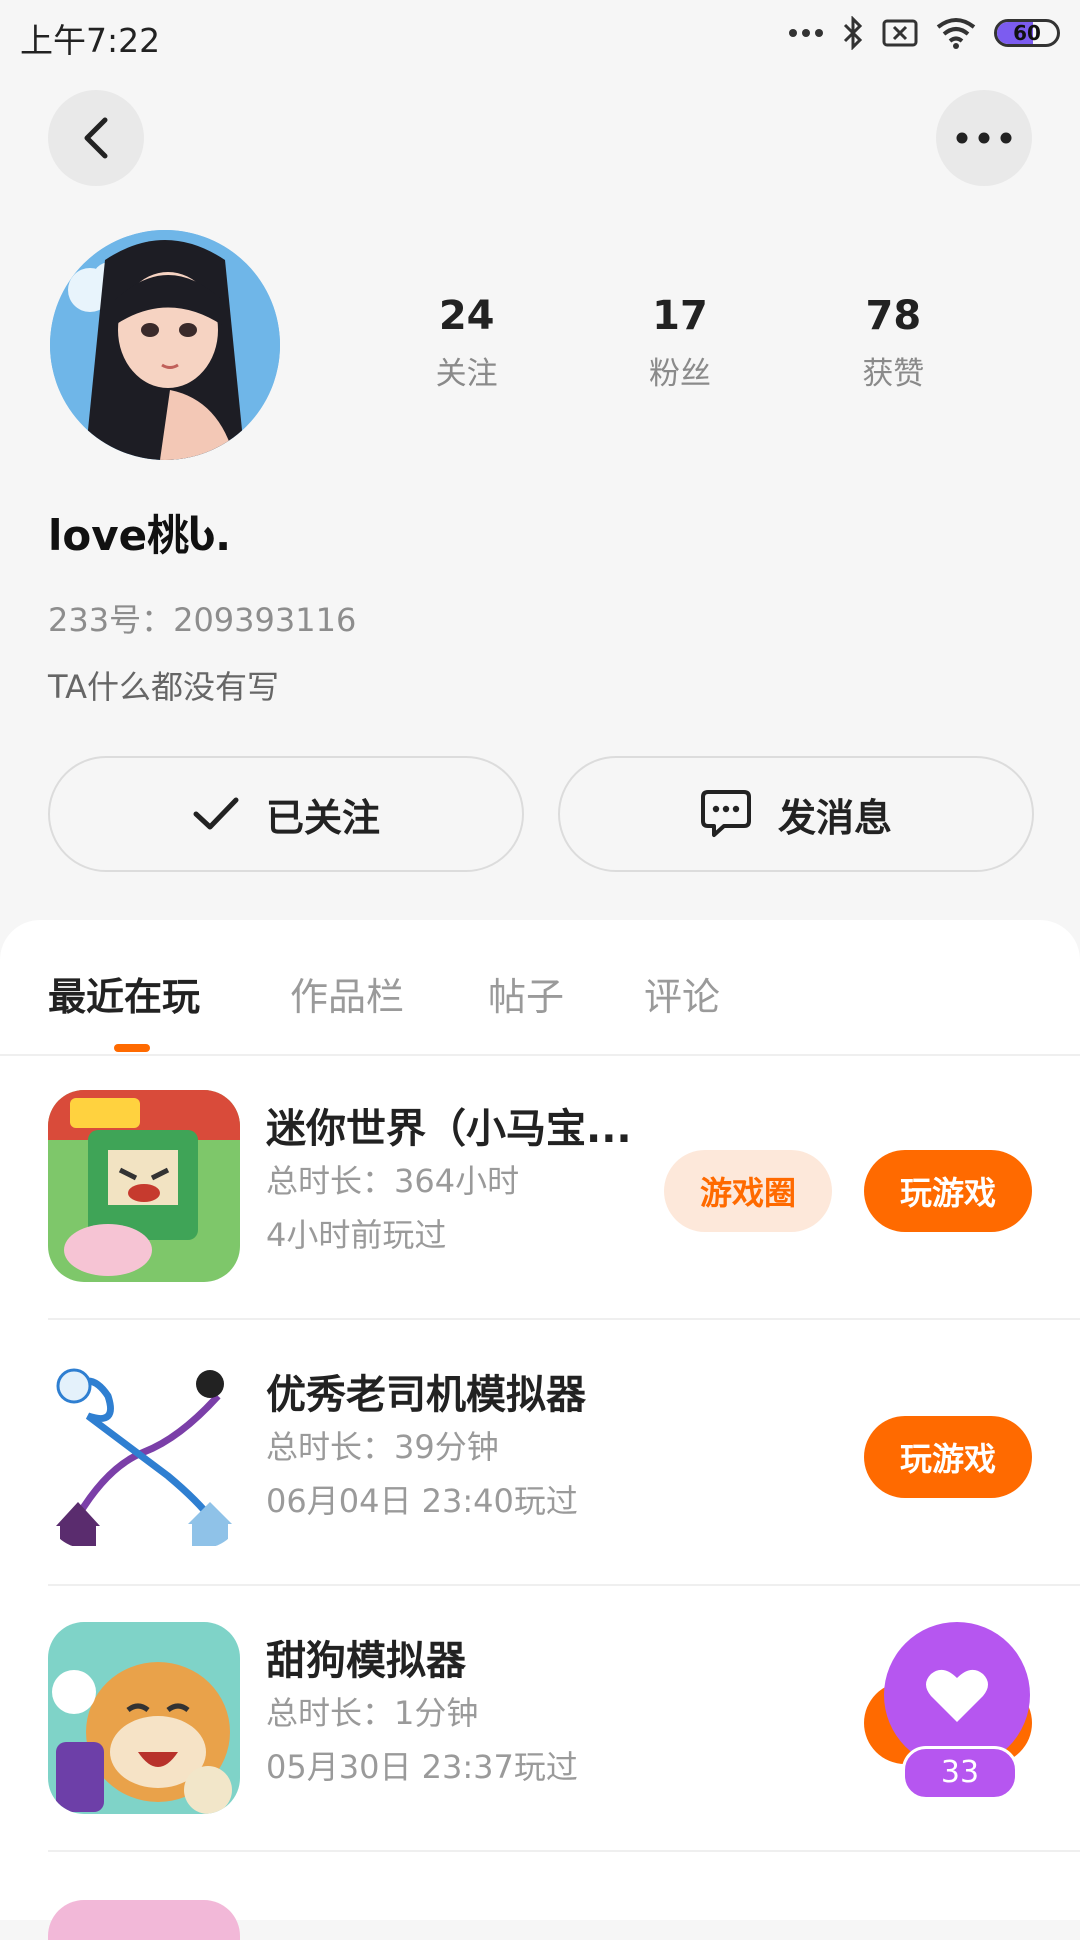 This screenshot has width=1080, height=1940. What do you see at coordinates (893, 374) in the screenshot?
I see `stat-label: 获赞` at bounding box center [893, 374].